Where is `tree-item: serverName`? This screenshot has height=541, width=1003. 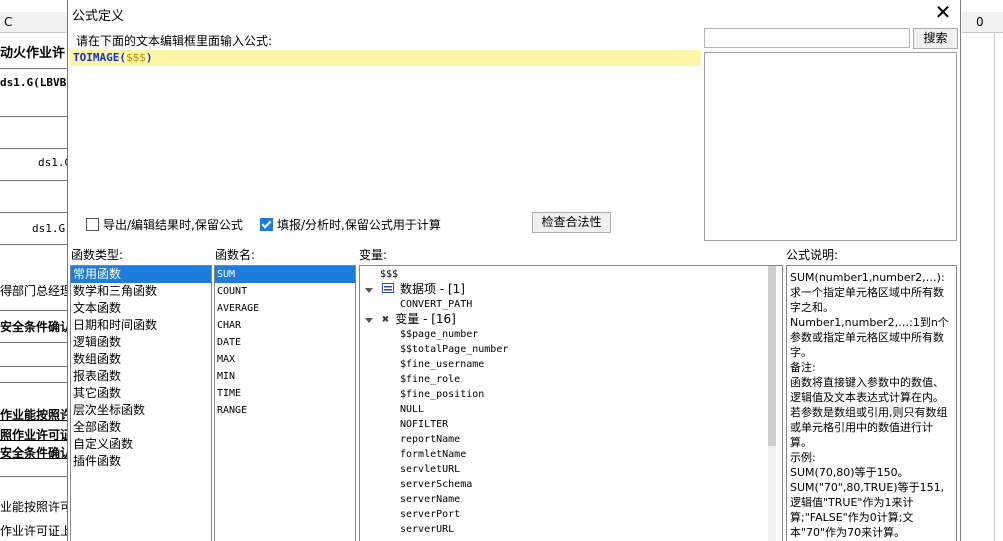 tree-item: serverName is located at coordinates (430, 499).